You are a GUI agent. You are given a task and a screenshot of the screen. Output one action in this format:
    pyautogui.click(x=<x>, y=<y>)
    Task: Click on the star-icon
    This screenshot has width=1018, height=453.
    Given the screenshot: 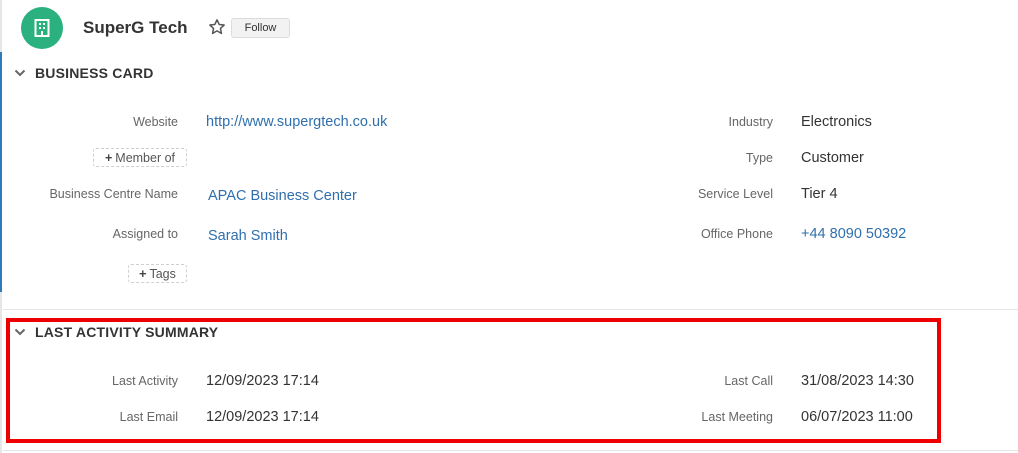 What is the action you would take?
    pyautogui.click(x=217, y=27)
    